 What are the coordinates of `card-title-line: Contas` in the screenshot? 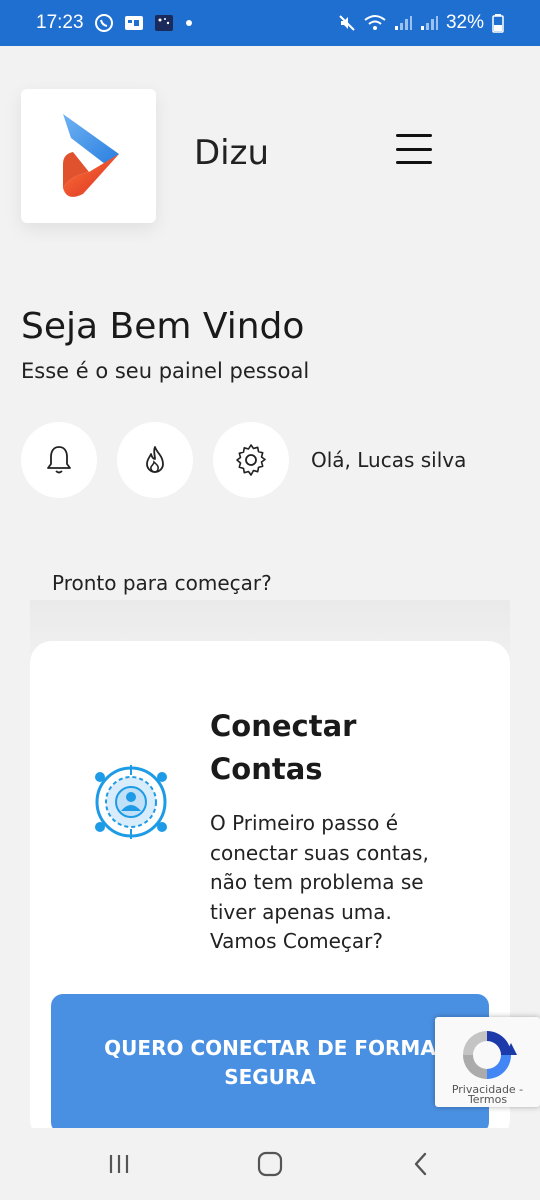 It's located at (266, 769).